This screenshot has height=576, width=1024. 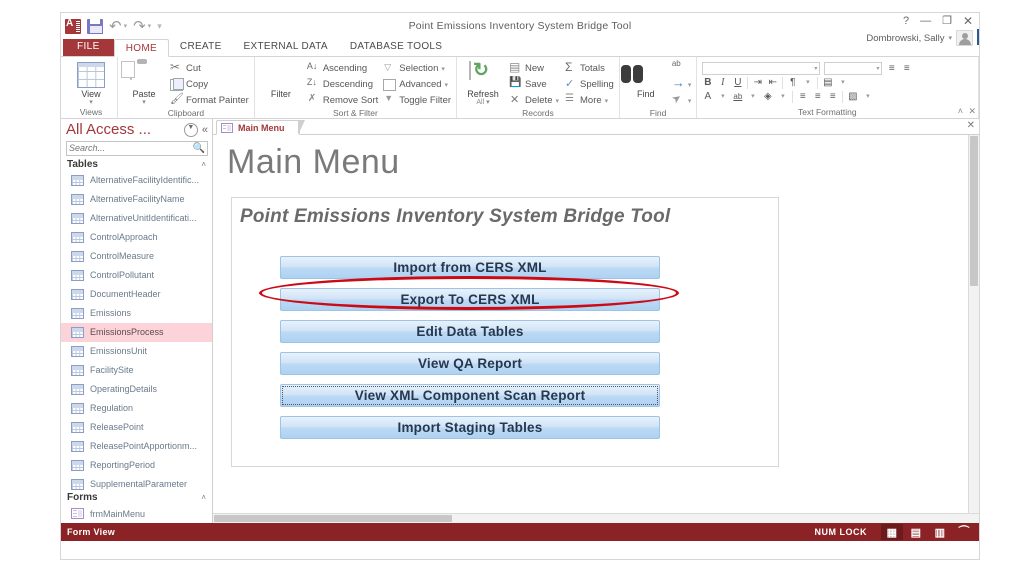 What do you see at coordinates (136, 199) in the screenshot?
I see `nav-item-table: AlternativeFacilityName` at bounding box center [136, 199].